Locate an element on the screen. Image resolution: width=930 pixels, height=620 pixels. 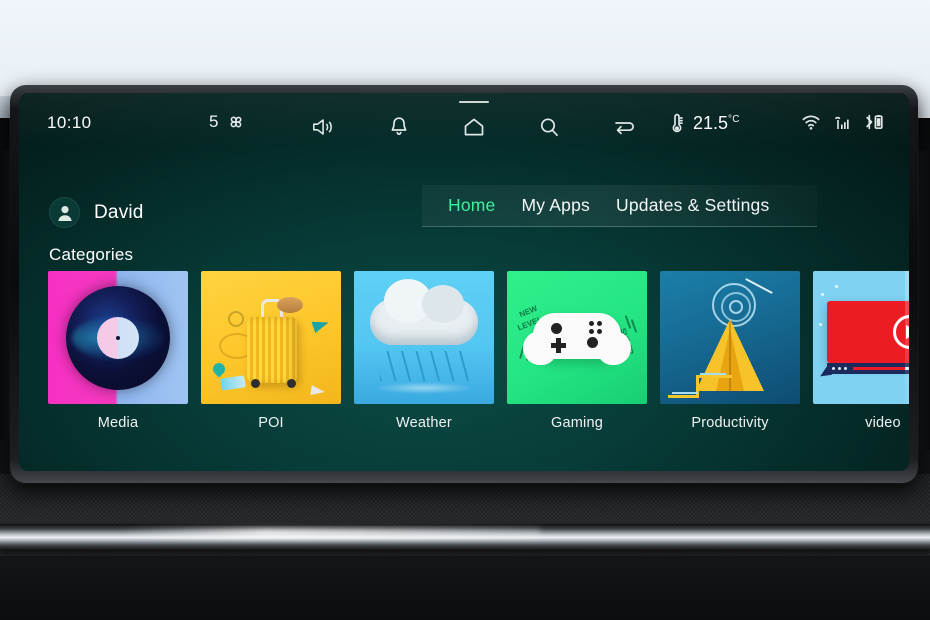
category-tile-productivity: Productivity is located at coordinates (730, 363).